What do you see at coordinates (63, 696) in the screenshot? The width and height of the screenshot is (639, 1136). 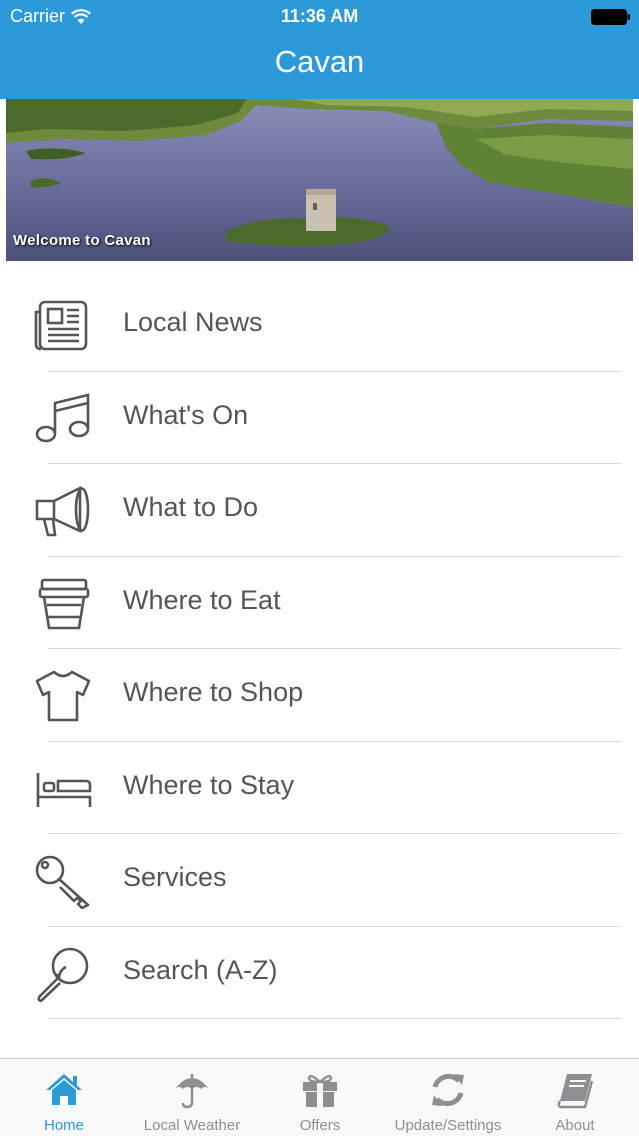 I see `tshirt-icon` at bounding box center [63, 696].